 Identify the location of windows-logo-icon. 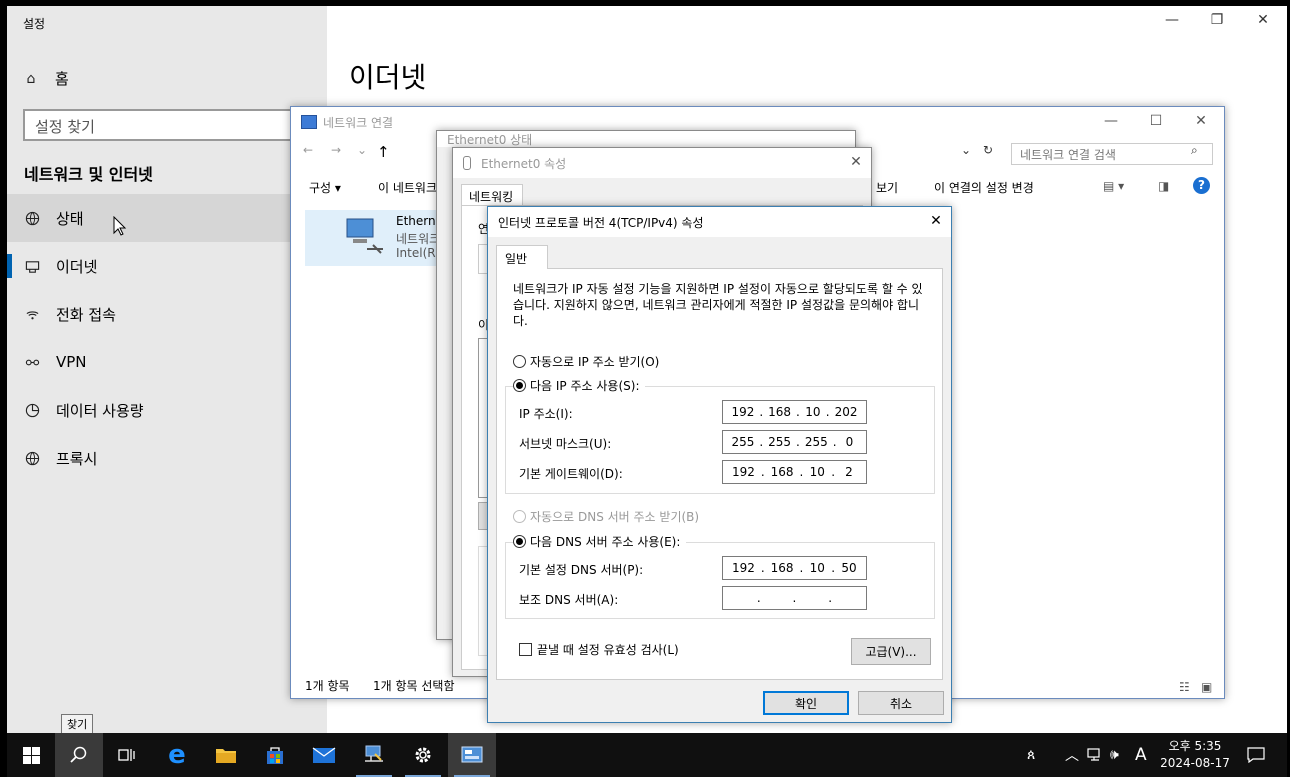
(31, 755).